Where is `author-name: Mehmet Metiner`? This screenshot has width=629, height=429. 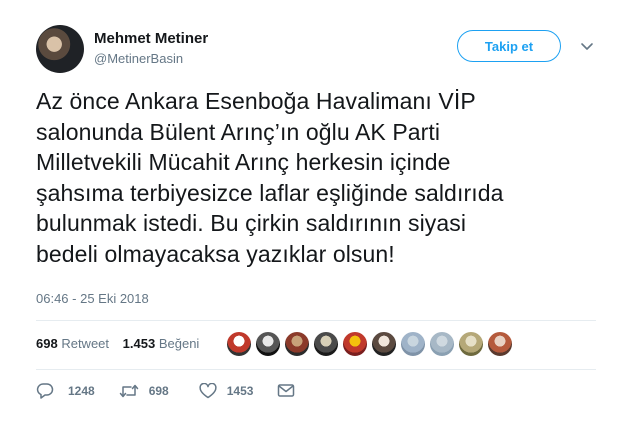 author-name: Mehmet Metiner is located at coordinates (151, 38).